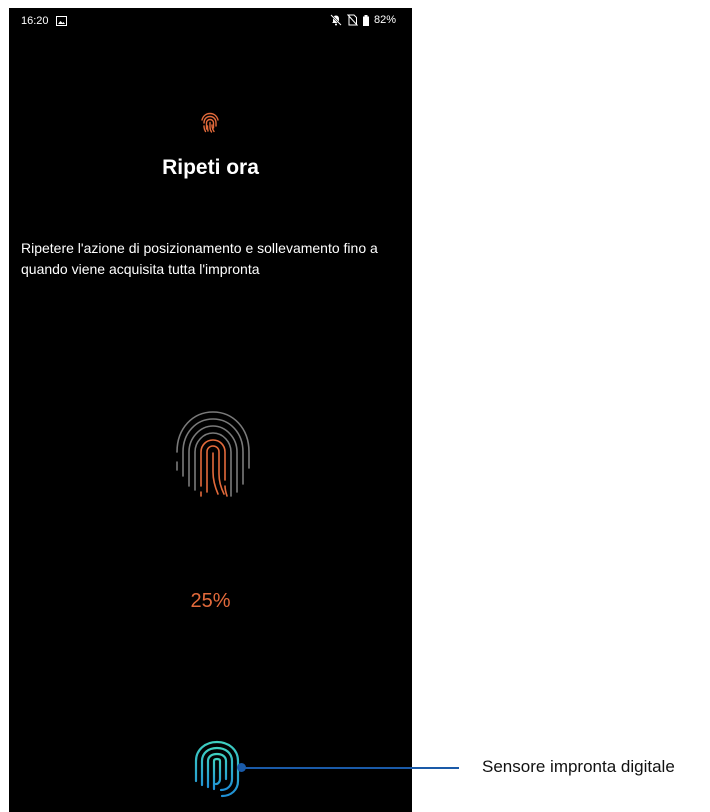 Image resolution: width=710 pixels, height=812 pixels. What do you see at coordinates (365, 20) in the screenshot?
I see `battery-icon` at bounding box center [365, 20].